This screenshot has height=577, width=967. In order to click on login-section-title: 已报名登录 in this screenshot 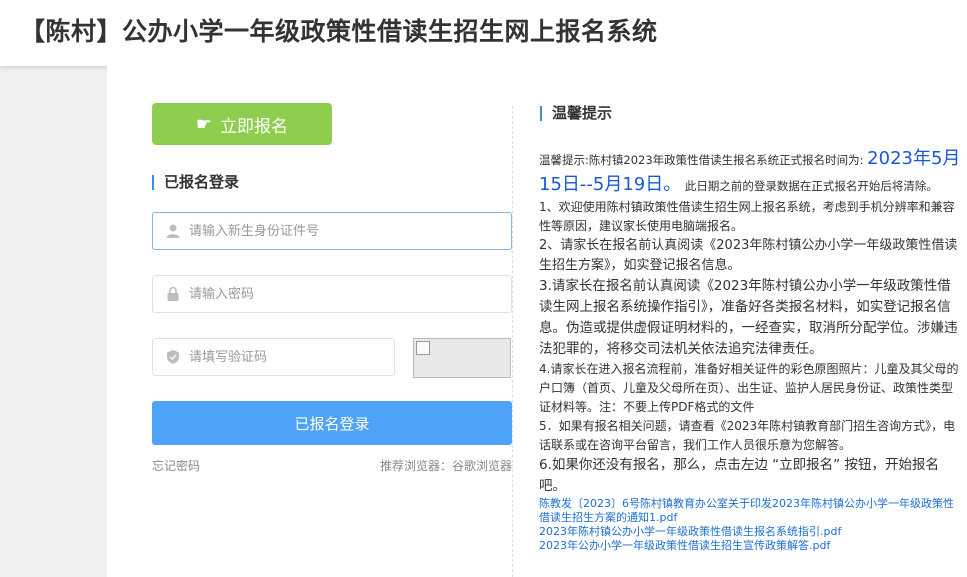, I will do `click(195, 182)`.